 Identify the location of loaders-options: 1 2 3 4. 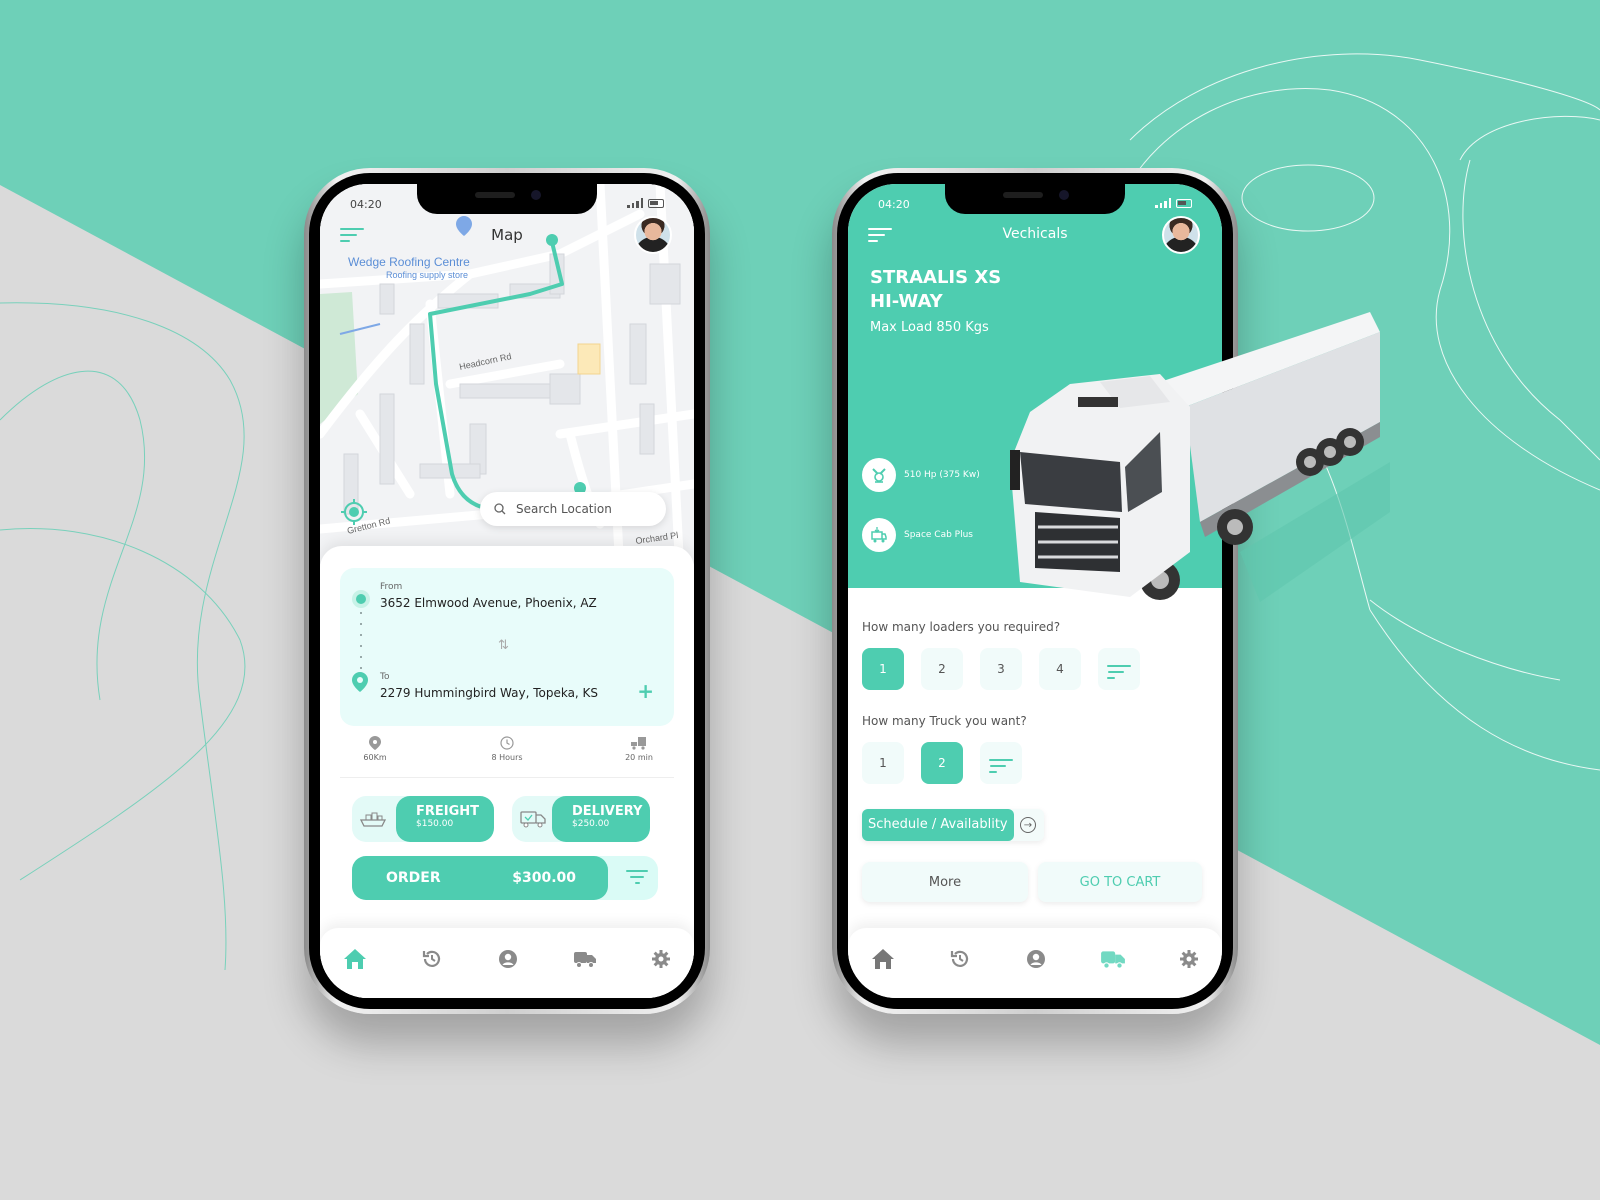
(1001, 669).